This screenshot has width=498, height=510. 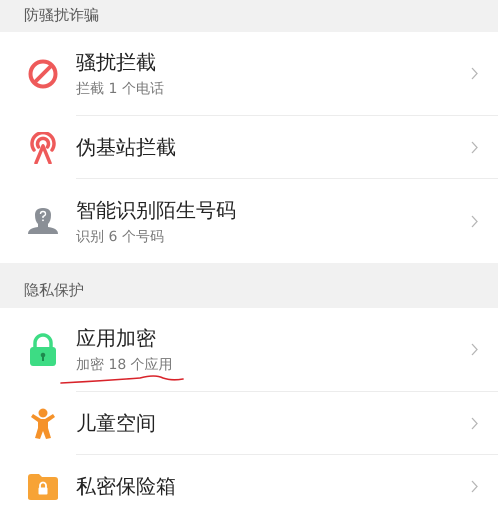 I want to click on section-header: 隐私保护, so click(x=249, y=285).